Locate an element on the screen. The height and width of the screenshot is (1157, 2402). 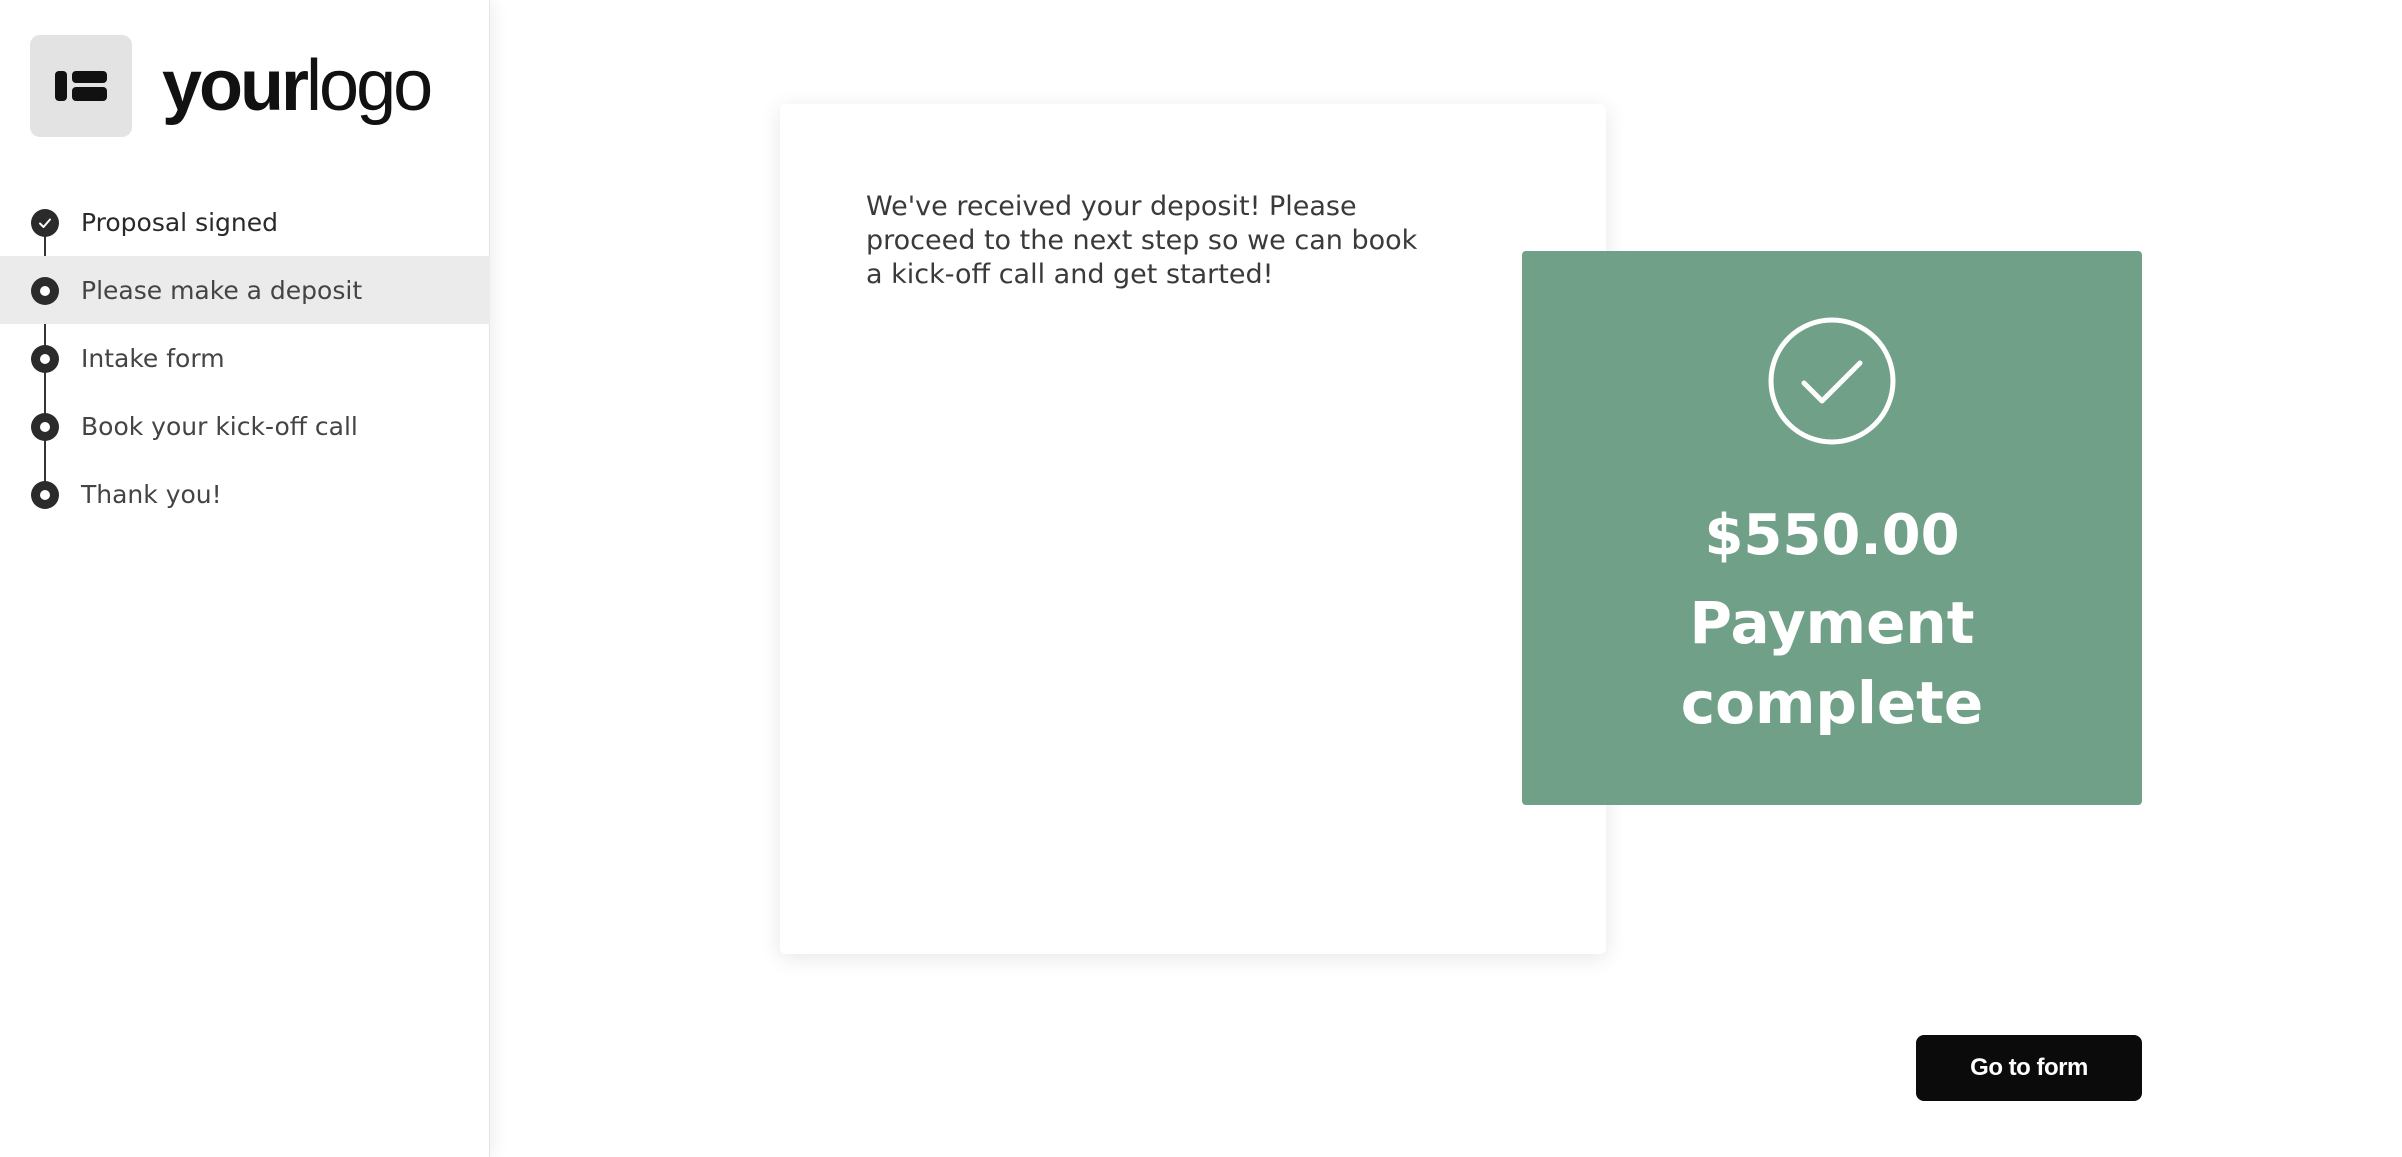
step-proposal-signed: Proposal signed is located at coordinates (245, 222).